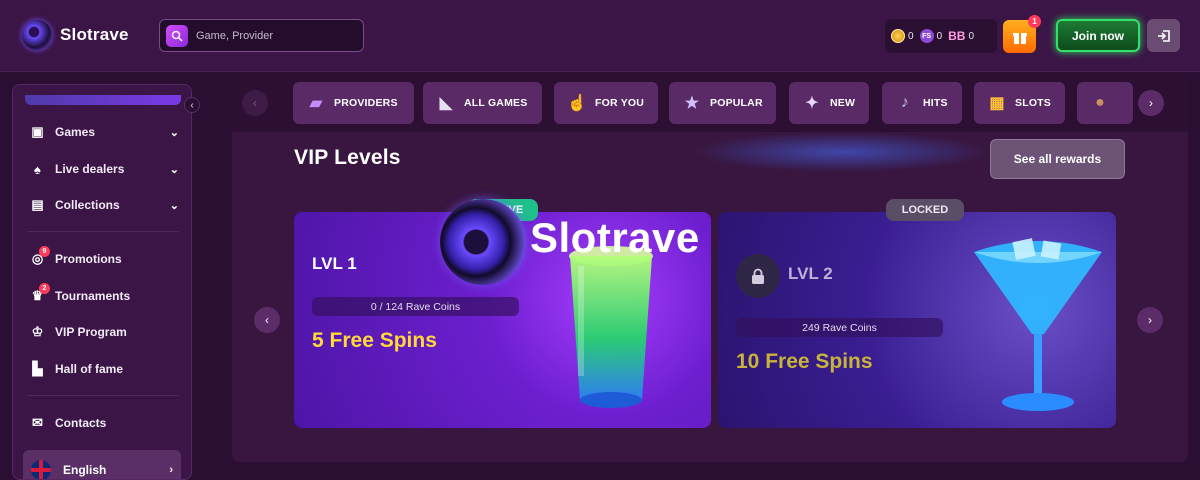 This screenshot has height=480, width=1200. Describe the element at coordinates (366, 103) in the screenshot. I see `category-label: PROVIDERS` at that location.